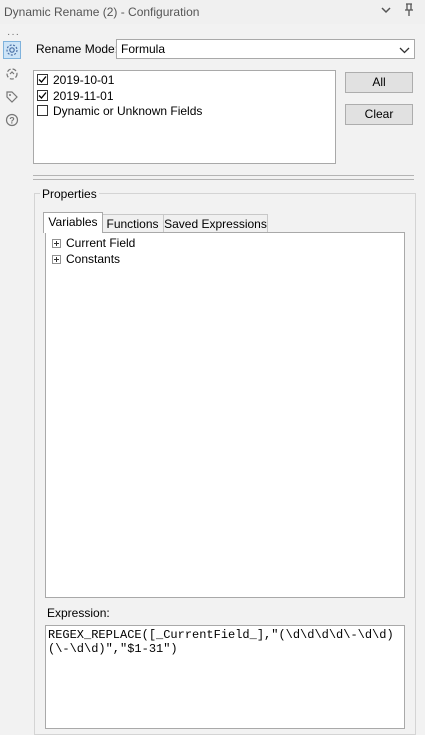 The height and width of the screenshot is (735, 425). I want to click on rename-mode-label: Rename Mode:, so click(77, 49).